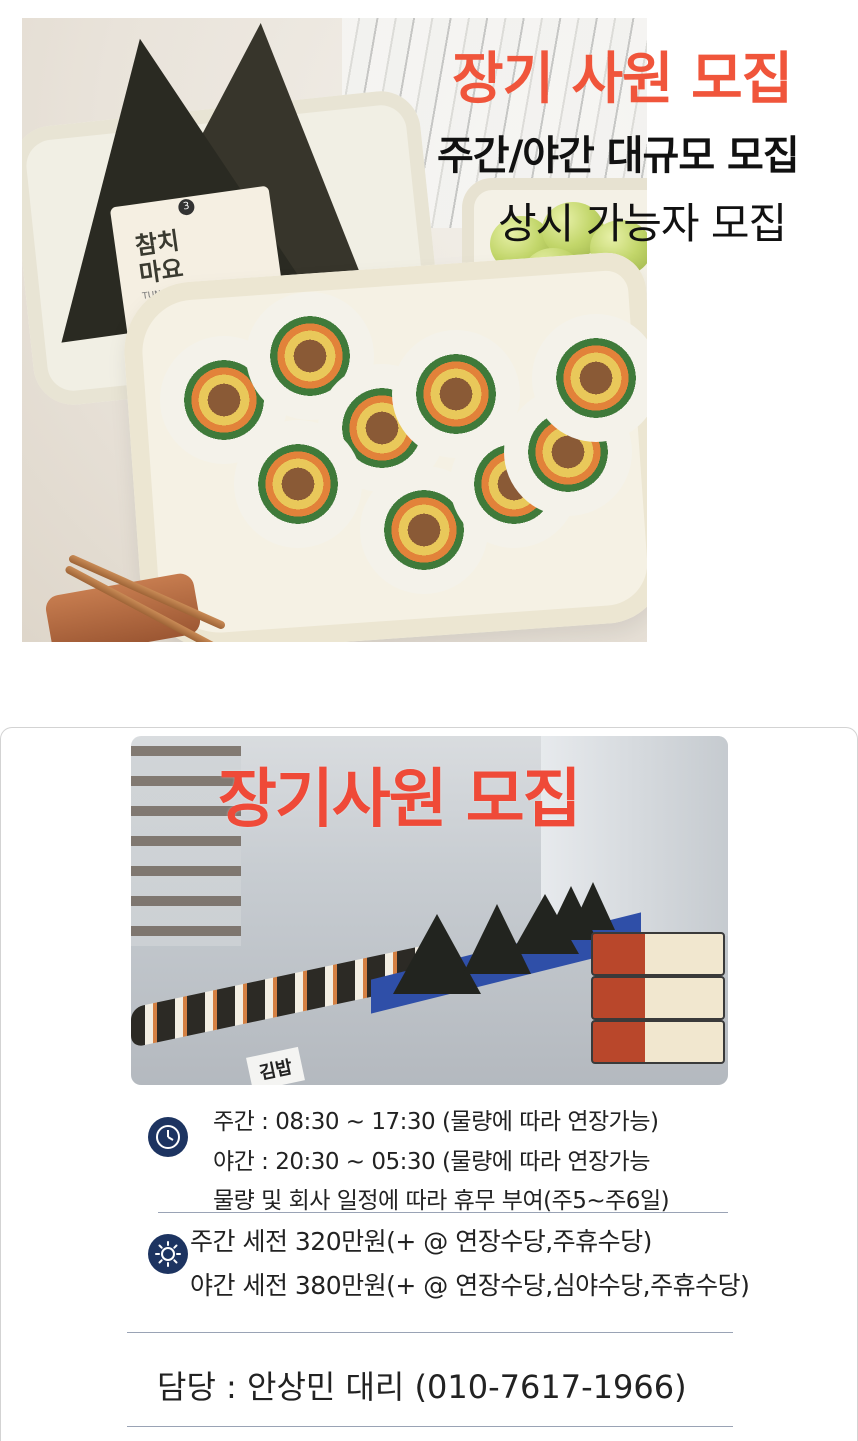 This screenshot has width=858, height=1441. Describe the element at coordinates (159, 257) in the screenshot. I see `product-name: 참치 마요` at that location.